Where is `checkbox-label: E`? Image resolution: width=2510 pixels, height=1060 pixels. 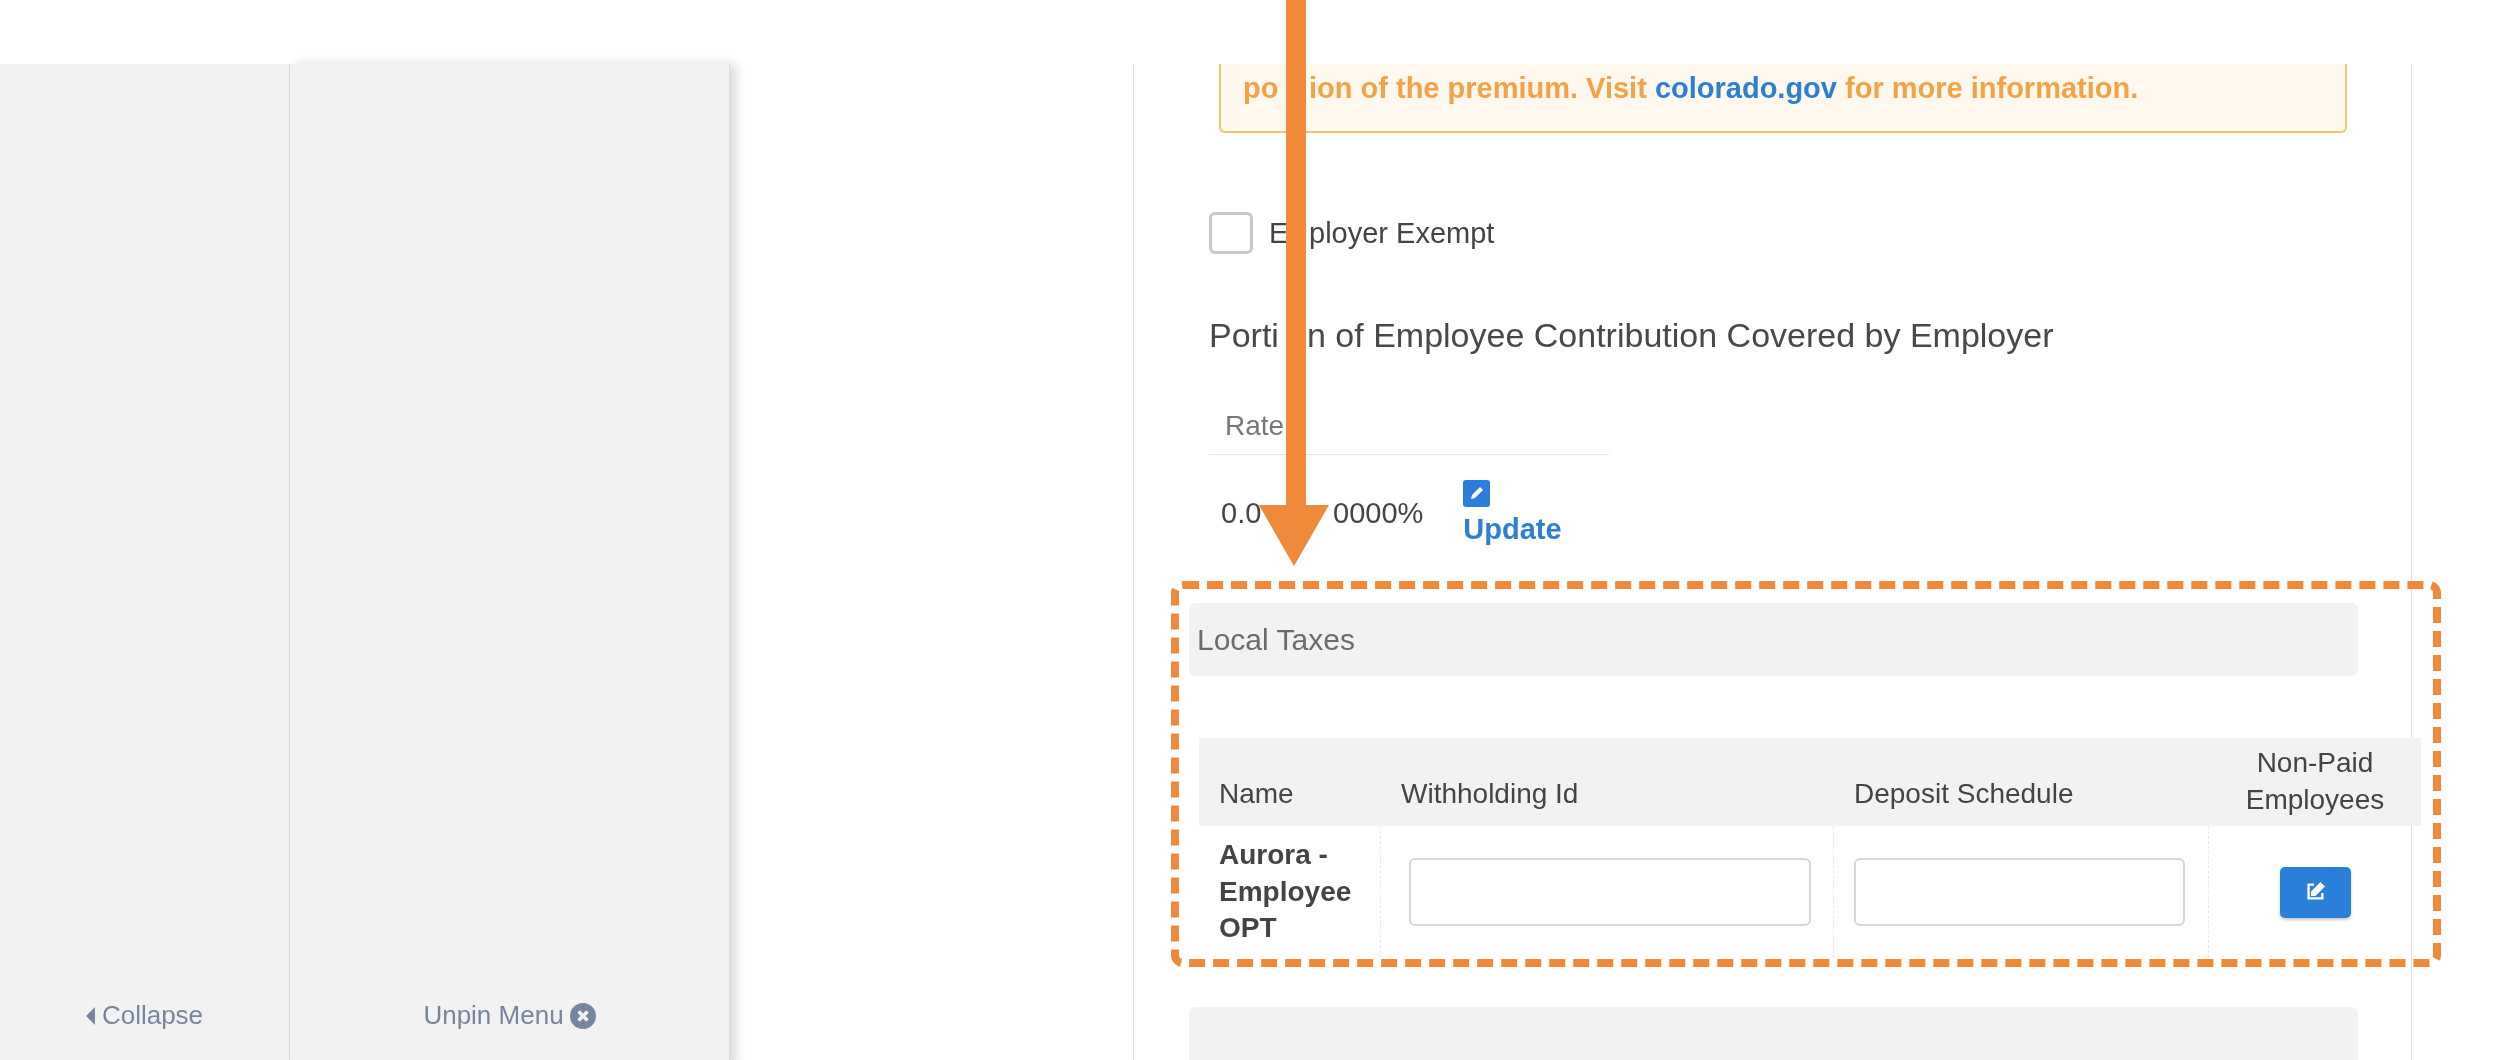
checkbox-label: E is located at coordinates (1279, 232).